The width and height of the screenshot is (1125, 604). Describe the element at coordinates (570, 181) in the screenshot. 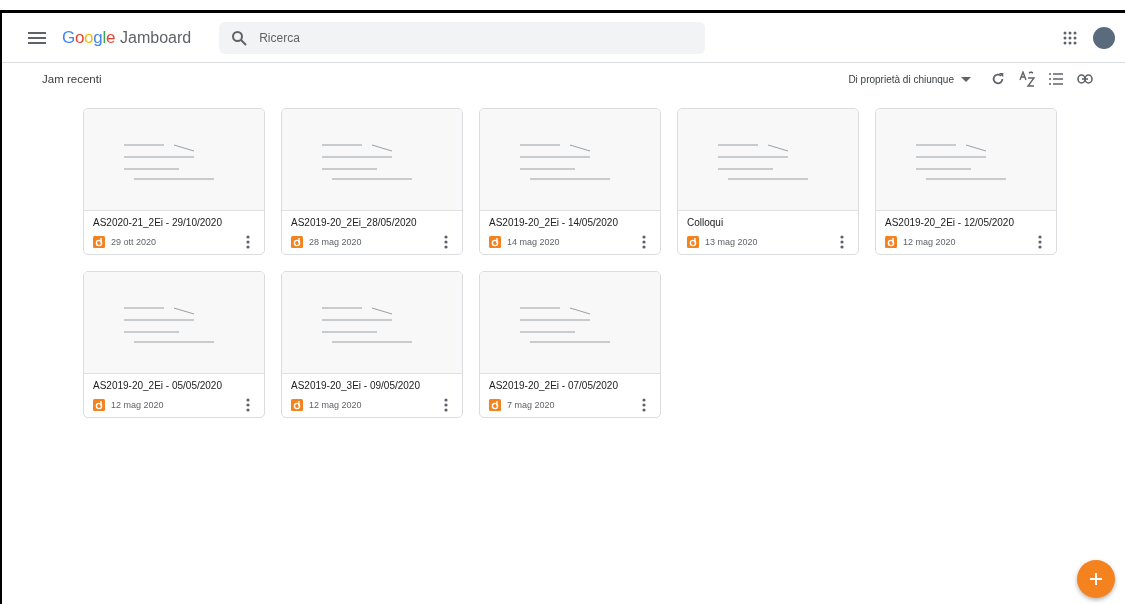

I see `jam-card: AS2019-20_2Ei - 14/05/2020 14 mag 2020` at that location.